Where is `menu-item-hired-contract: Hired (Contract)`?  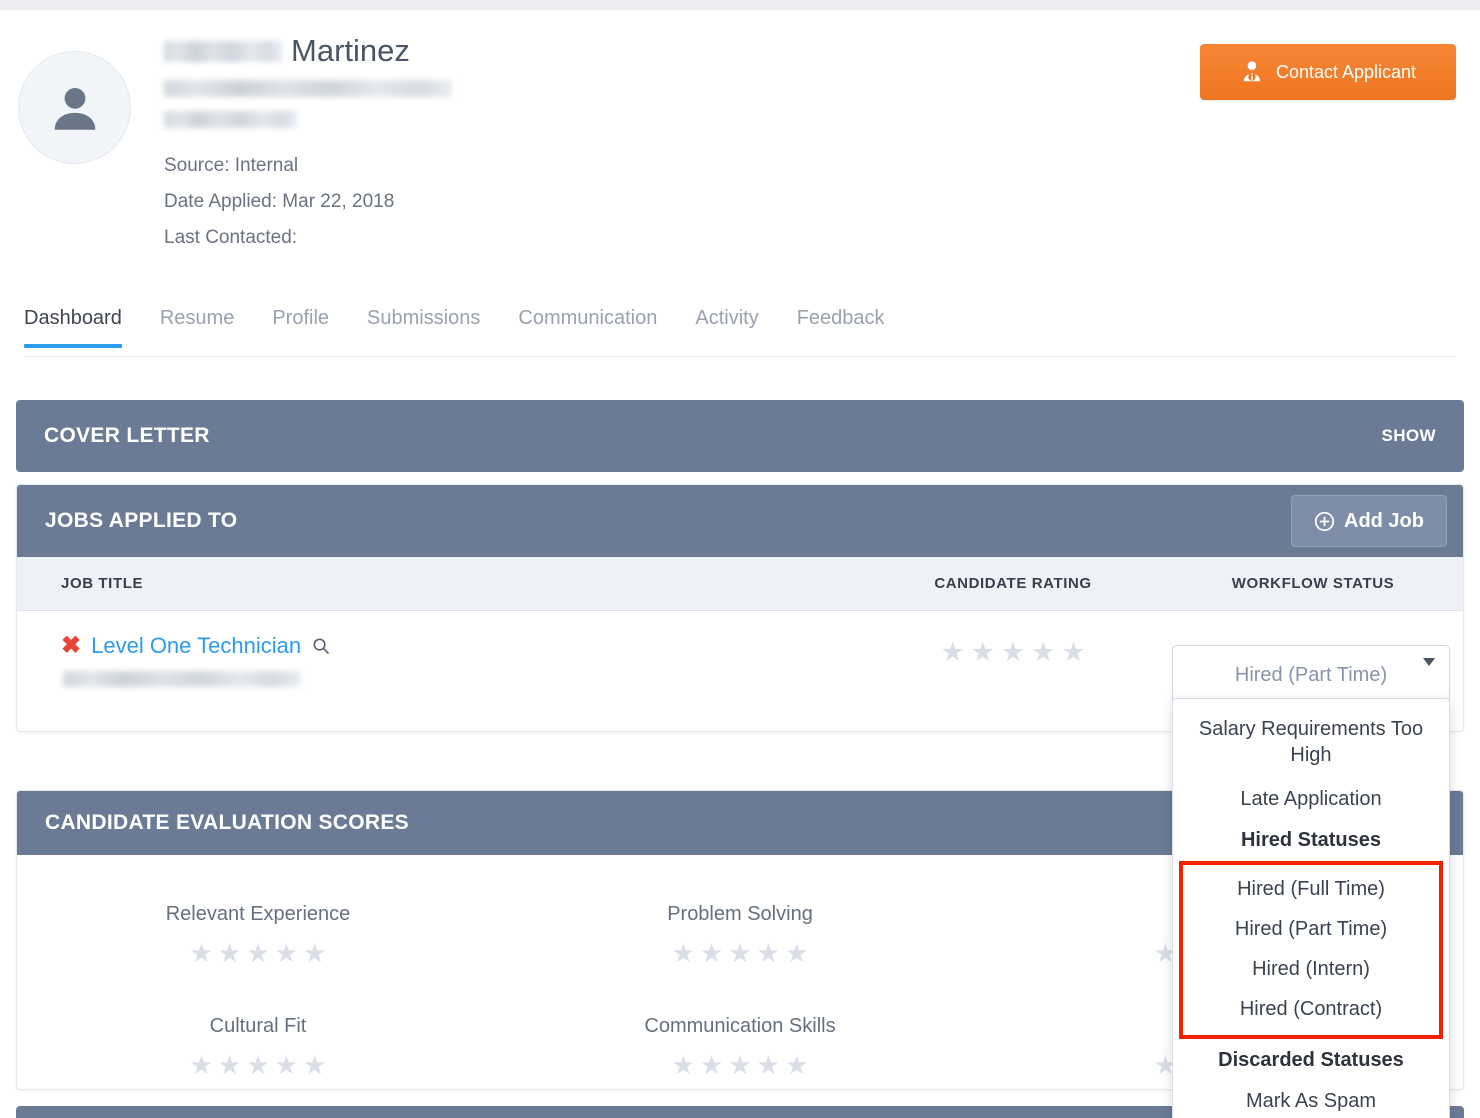
menu-item-hired-contract: Hired (Contract) is located at coordinates (1311, 1009).